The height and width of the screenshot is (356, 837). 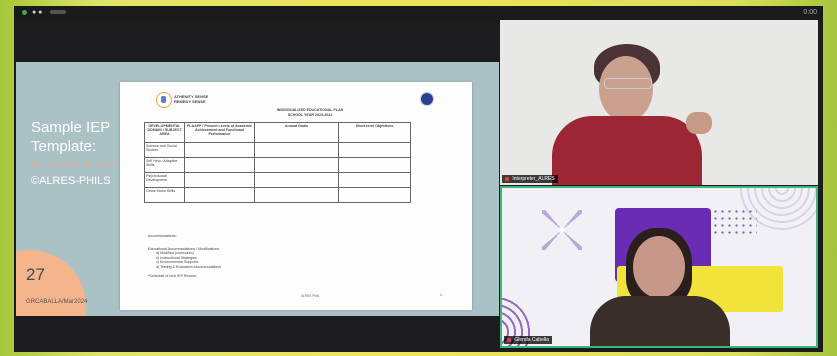 What do you see at coordinates (374, 132) in the screenshot?
I see `table-header: Short-term Objectives` at bounding box center [374, 132].